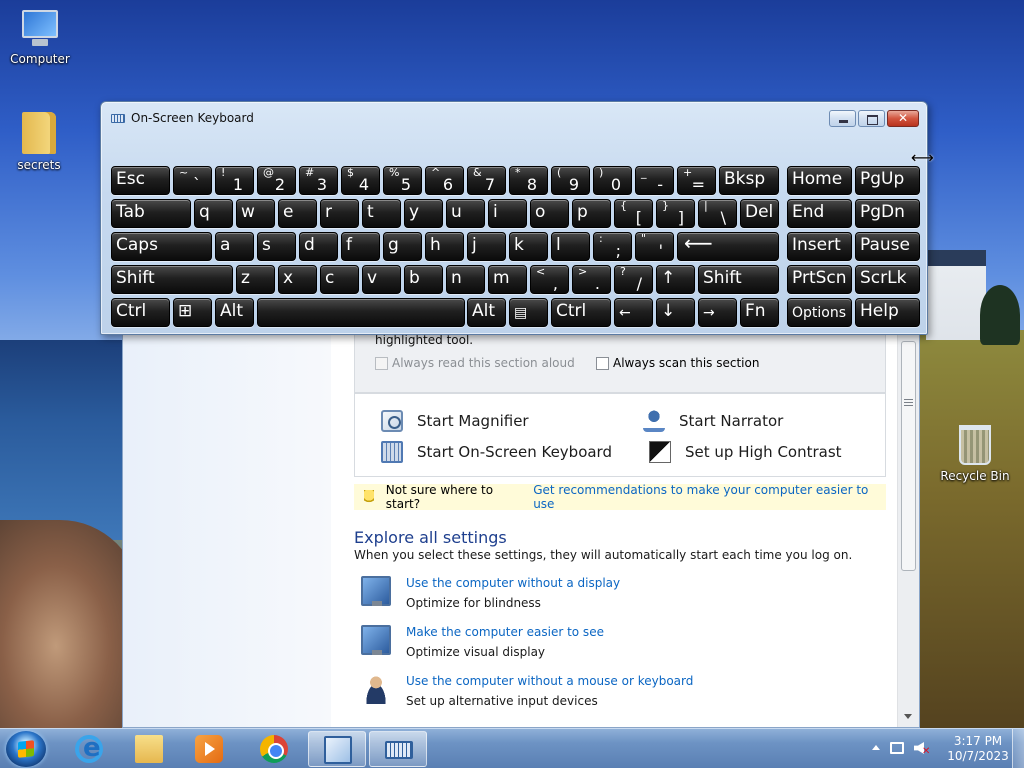  Describe the element at coordinates (507, 213) in the screenshot. I see `key-i: i` at that location.